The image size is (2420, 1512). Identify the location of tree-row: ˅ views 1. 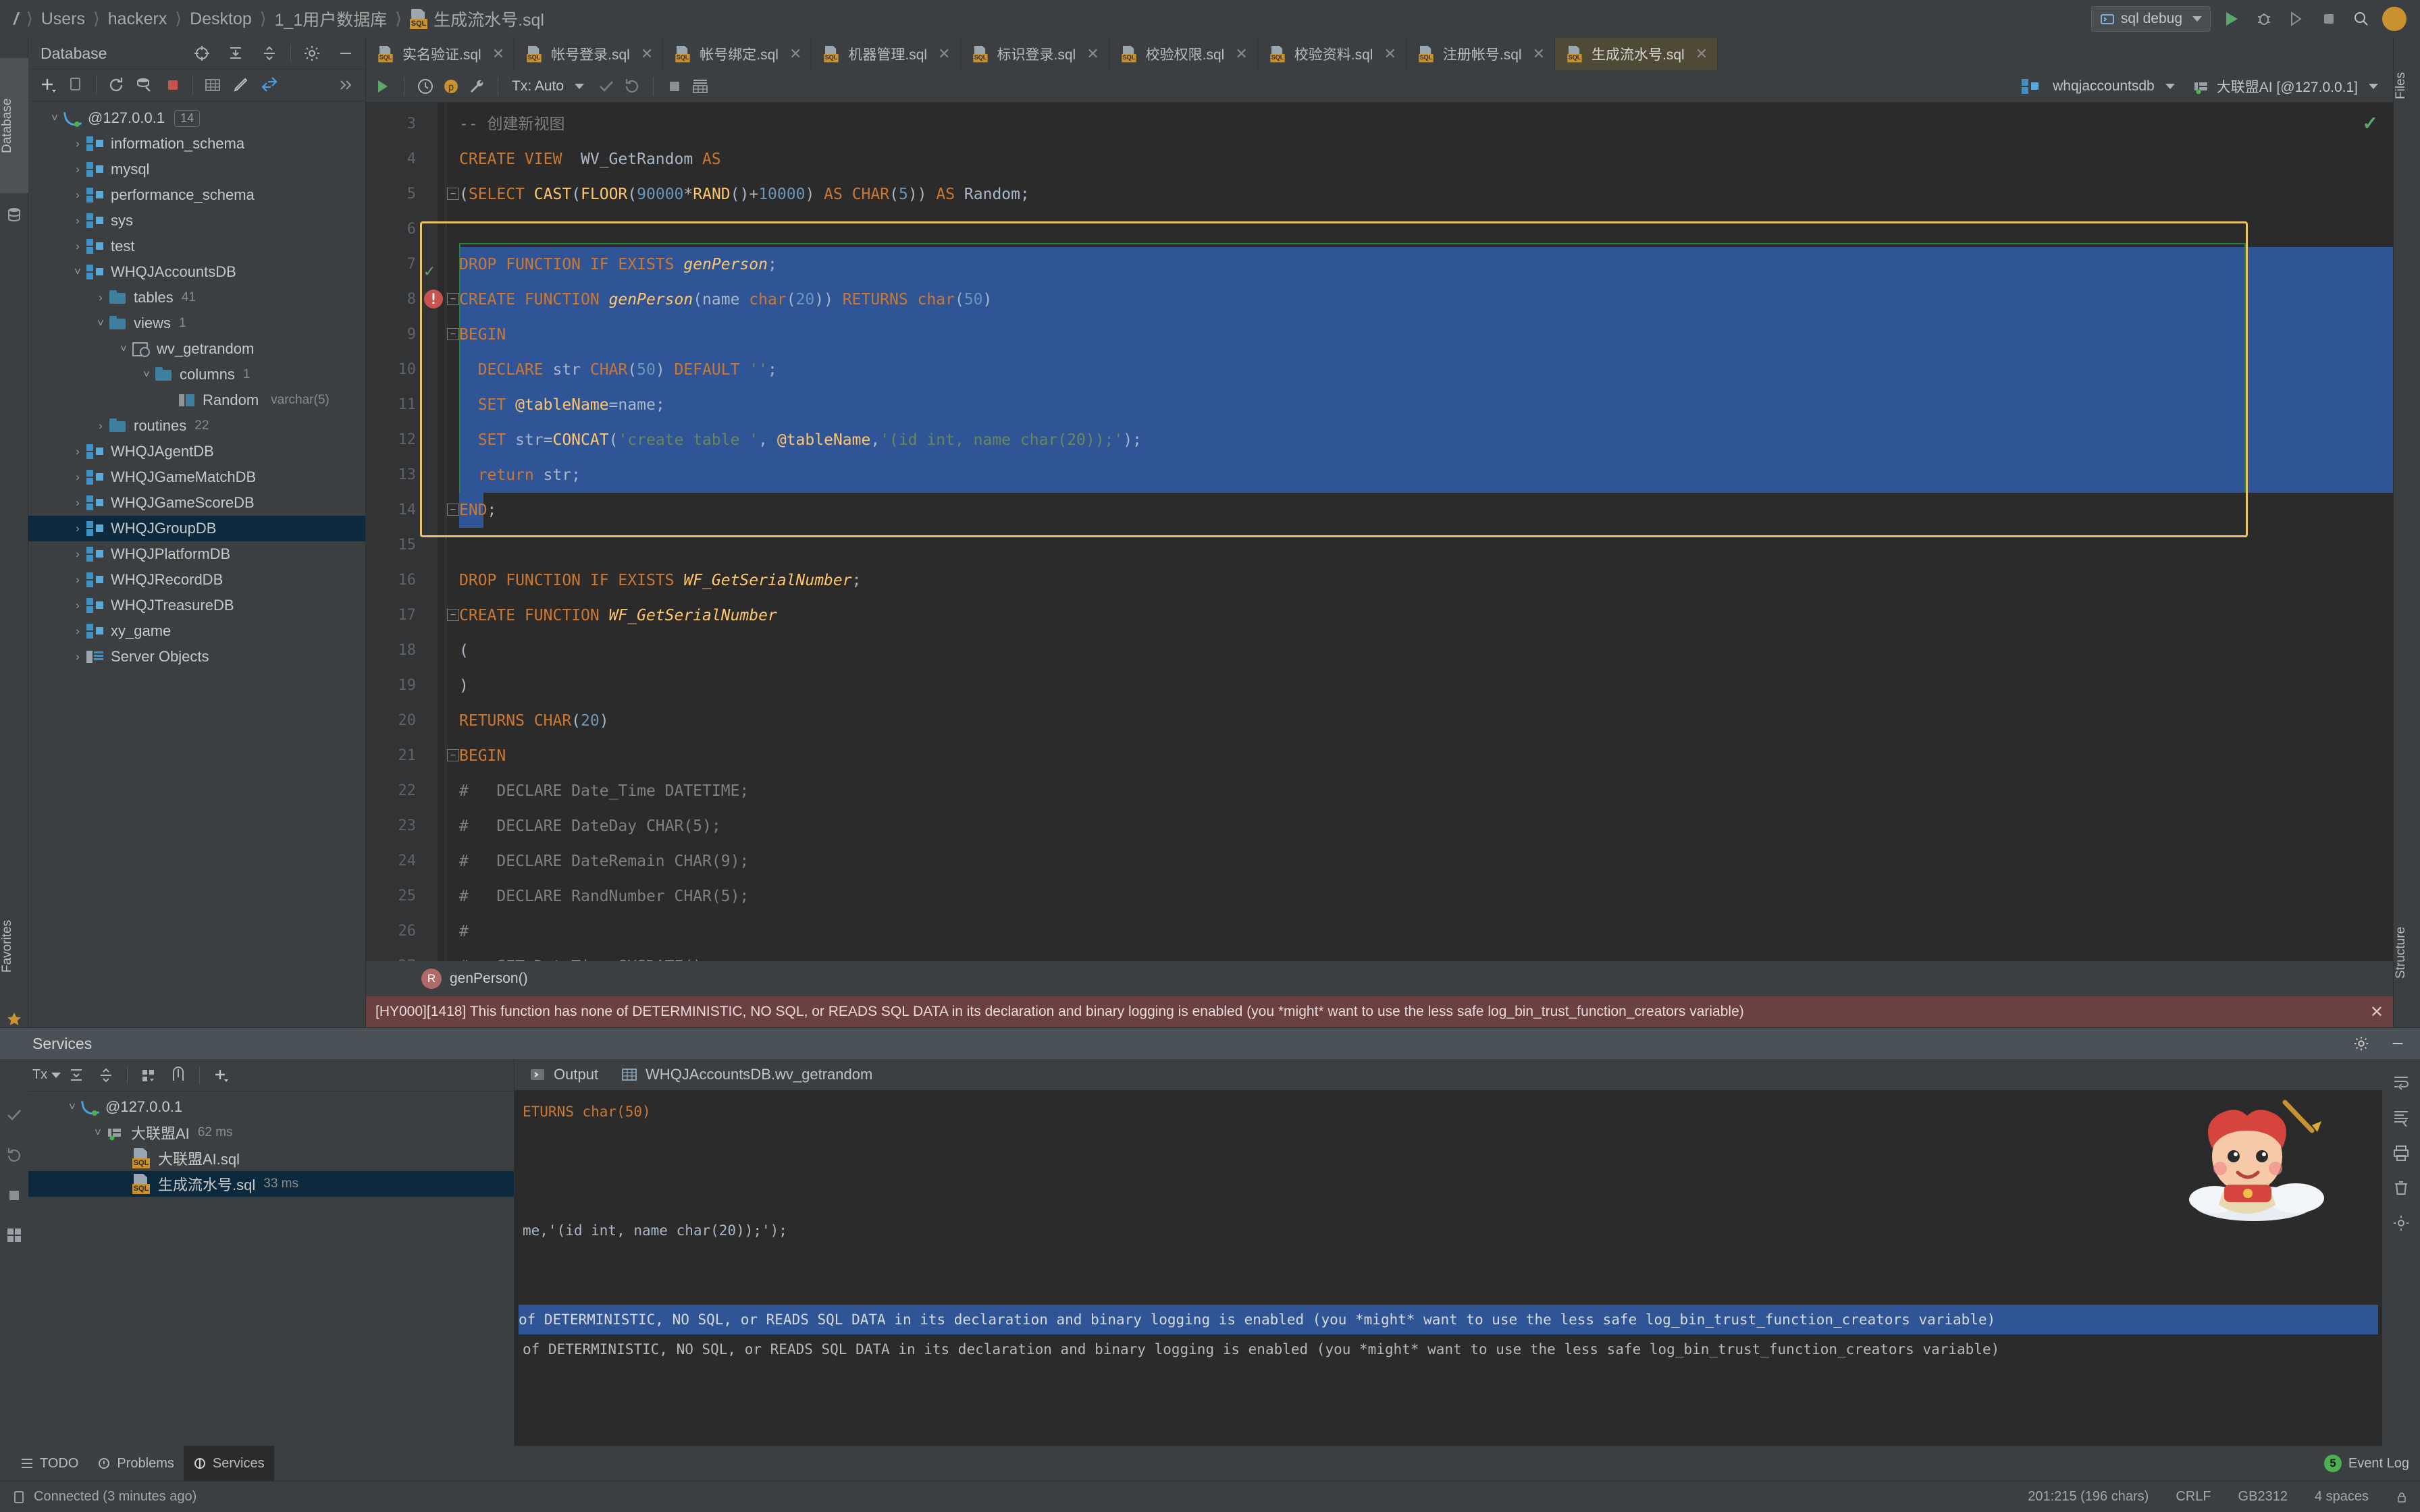
(196, 323).